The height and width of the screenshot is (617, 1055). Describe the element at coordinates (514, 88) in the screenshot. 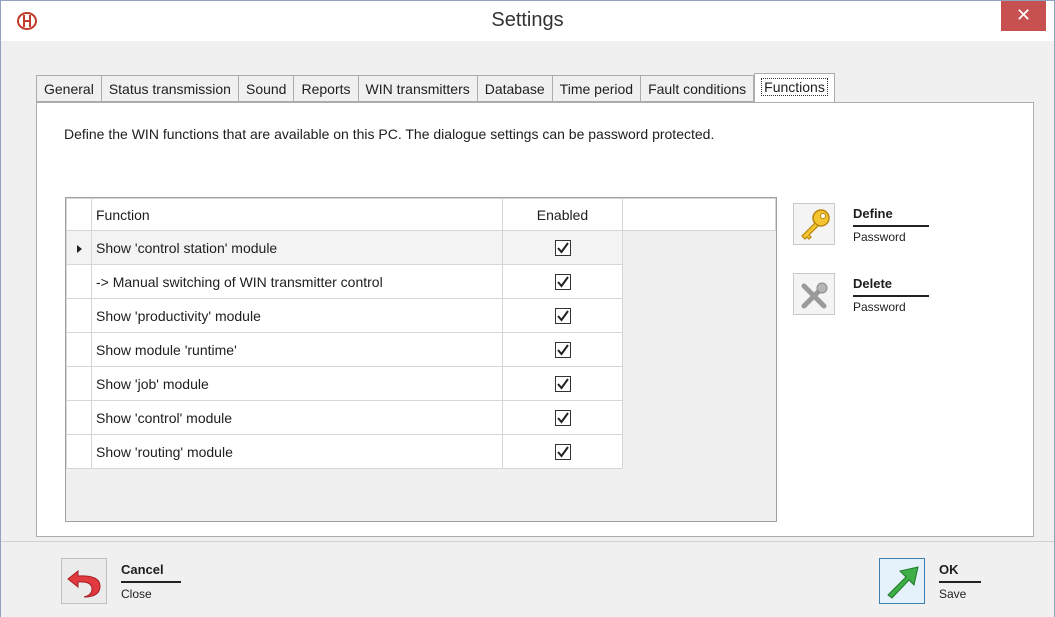

I see `tab-database: Database` at that location.